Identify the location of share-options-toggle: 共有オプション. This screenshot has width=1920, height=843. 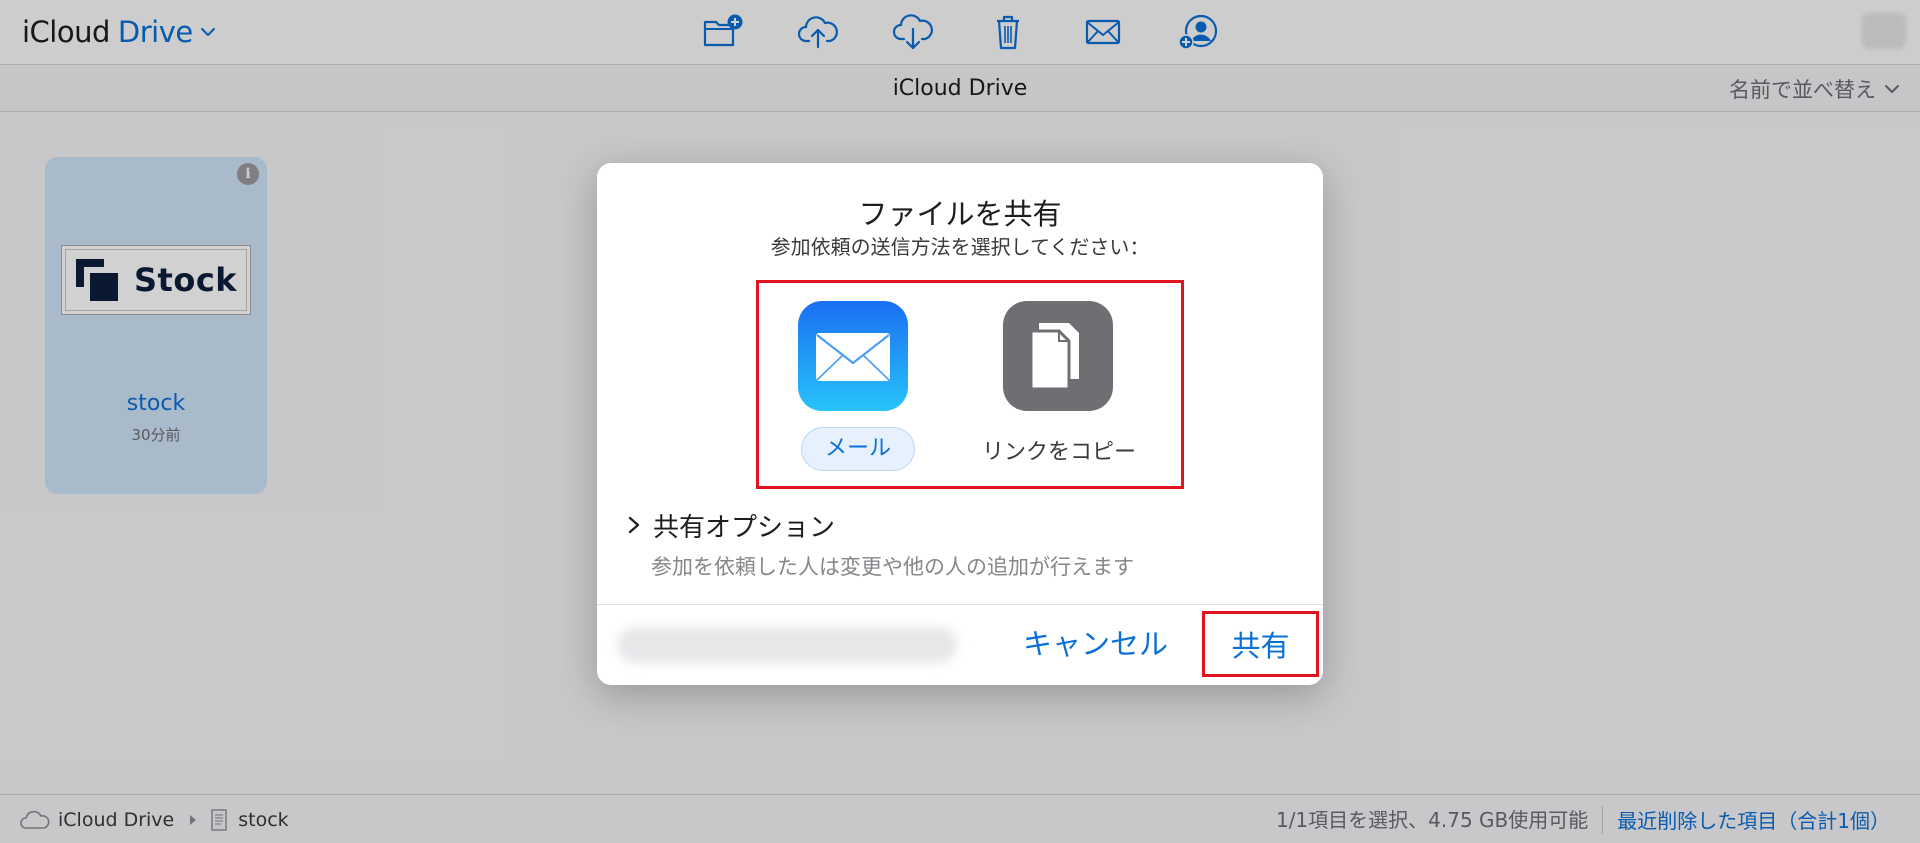
(731, 525).